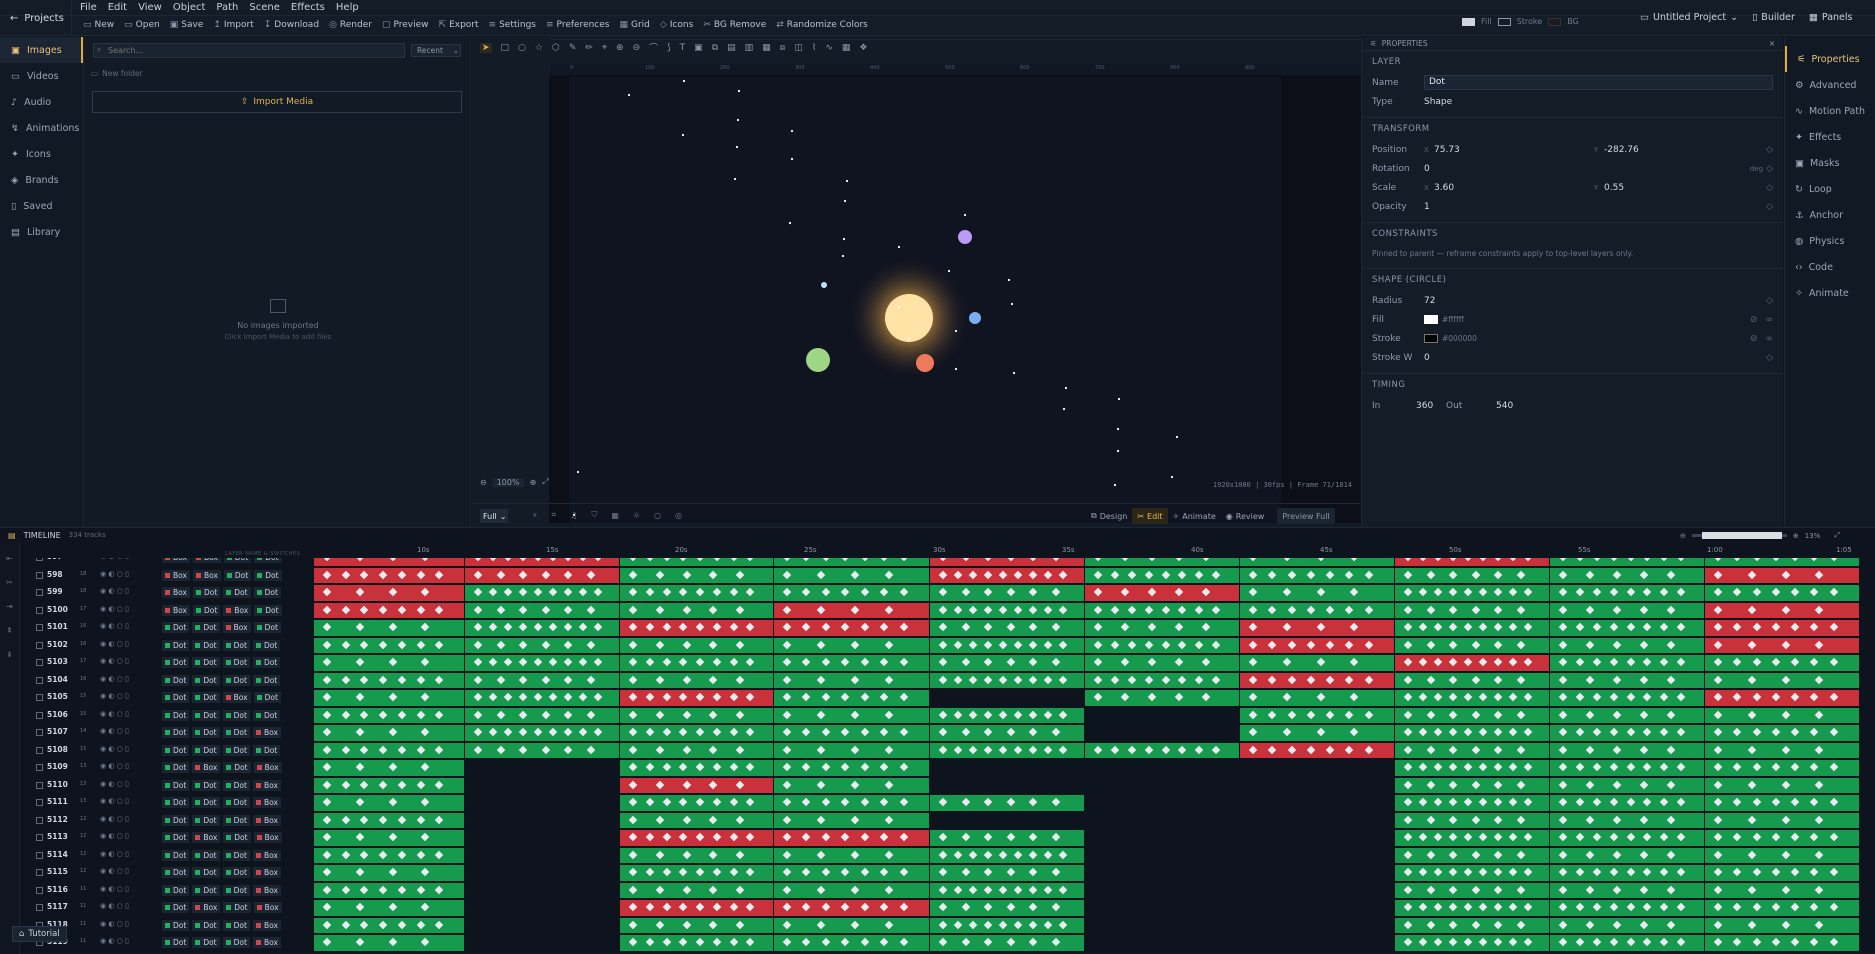 Image resolution: width=1875 pixels, height=954 pixels. What do you see at coordinates (266, 802) in the screenshot?
I see `track-tag: Box` at bounding box center [266, 802].